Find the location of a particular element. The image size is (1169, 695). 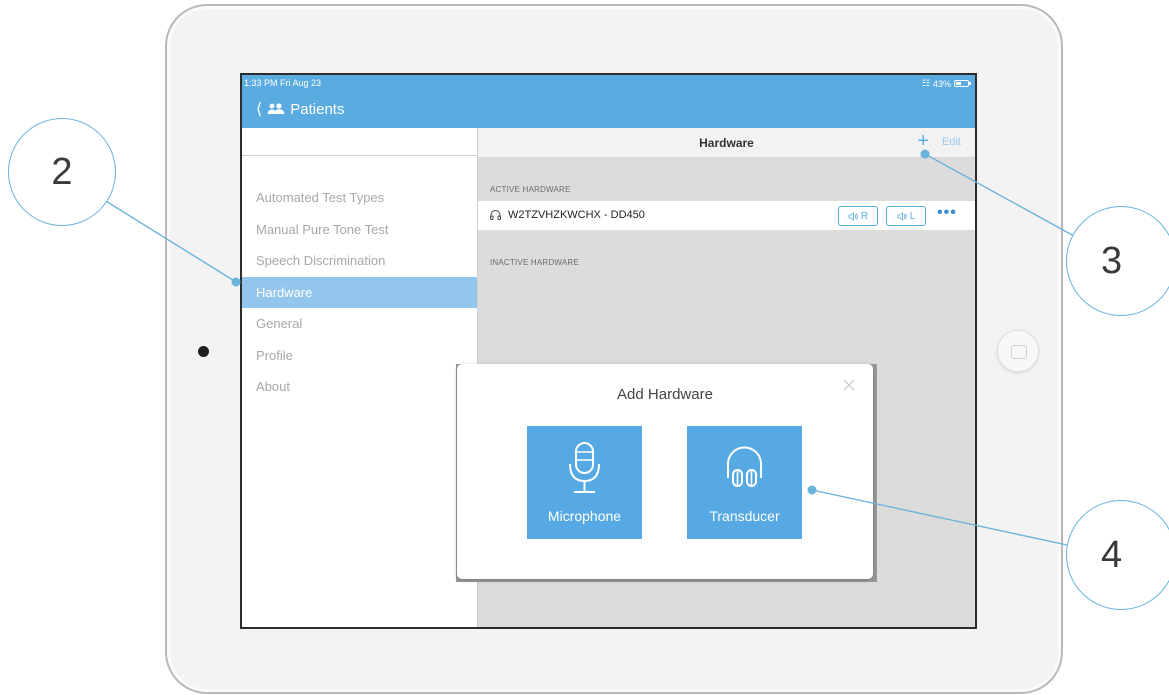

sidebar-item-profile: Profile is located at coordinates (359, 356).